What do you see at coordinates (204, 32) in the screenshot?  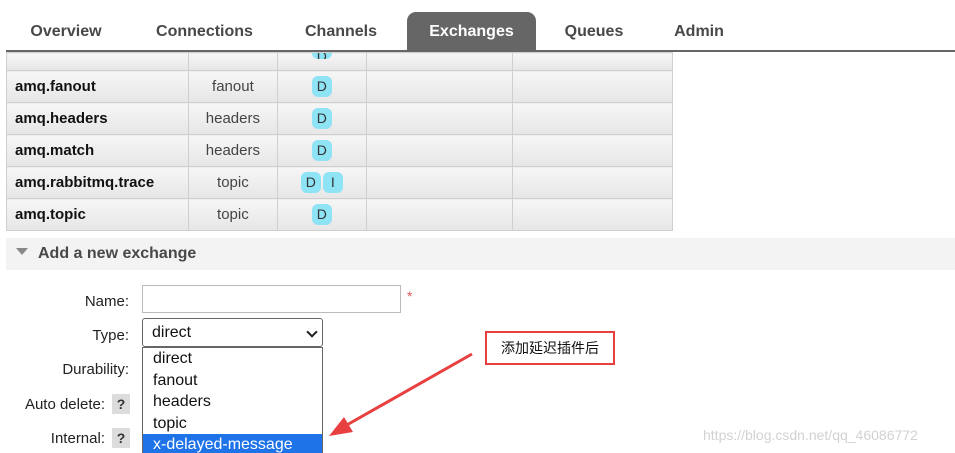 I see `tab-connections: Connections` at bounding box center [204, 32].